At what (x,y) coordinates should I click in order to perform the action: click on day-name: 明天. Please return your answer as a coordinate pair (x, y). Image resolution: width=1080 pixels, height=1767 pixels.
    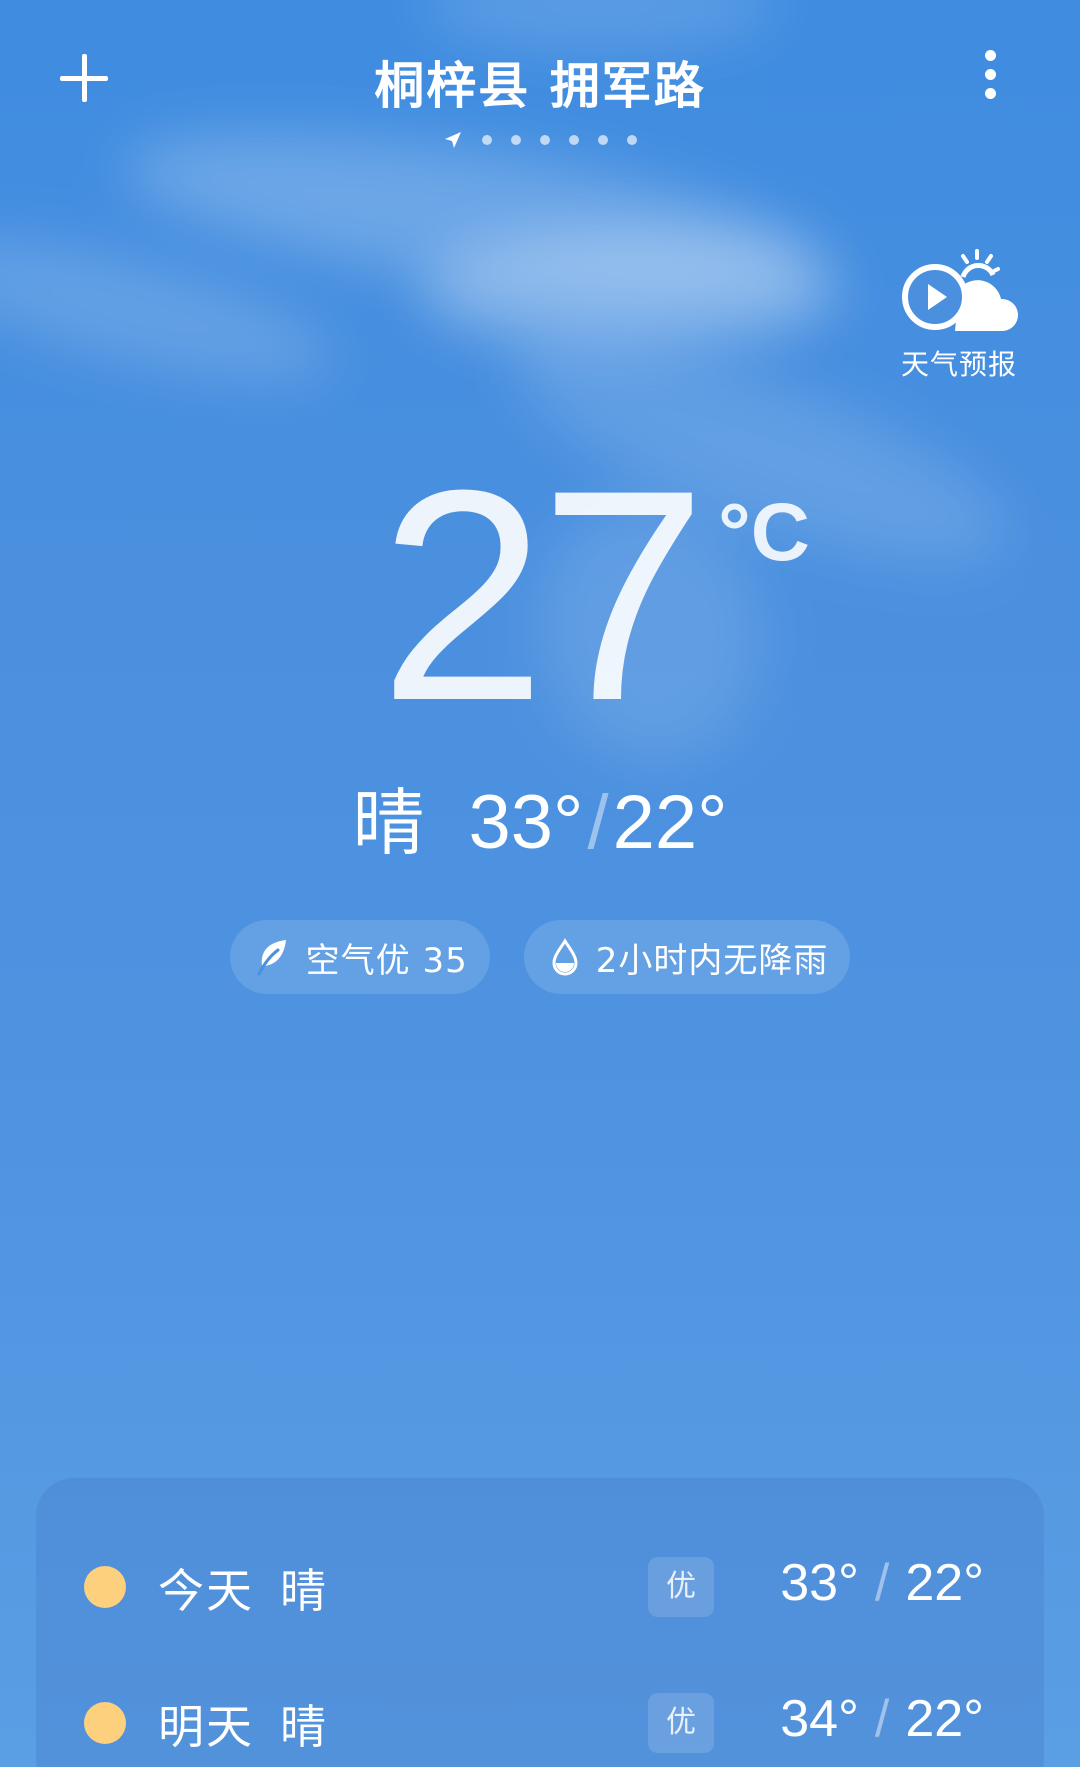
    Looking at the image, I should click on (206, 1727).